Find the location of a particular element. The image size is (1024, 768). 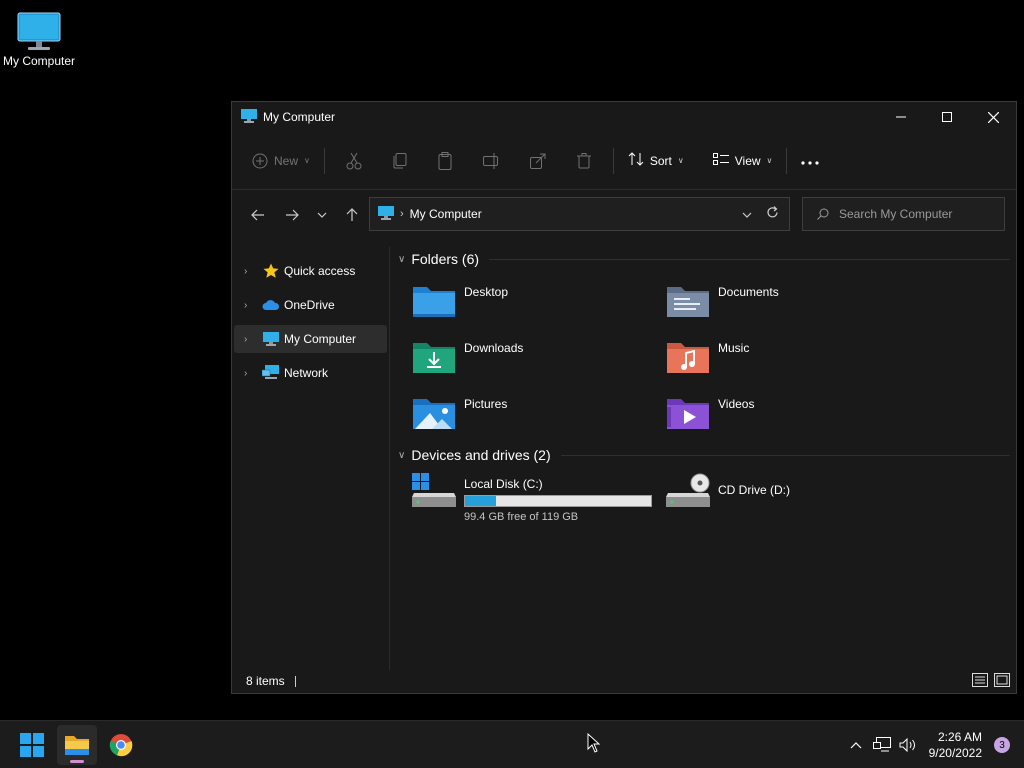

notification-badge: 3 is located at coordinates (1002, 745).